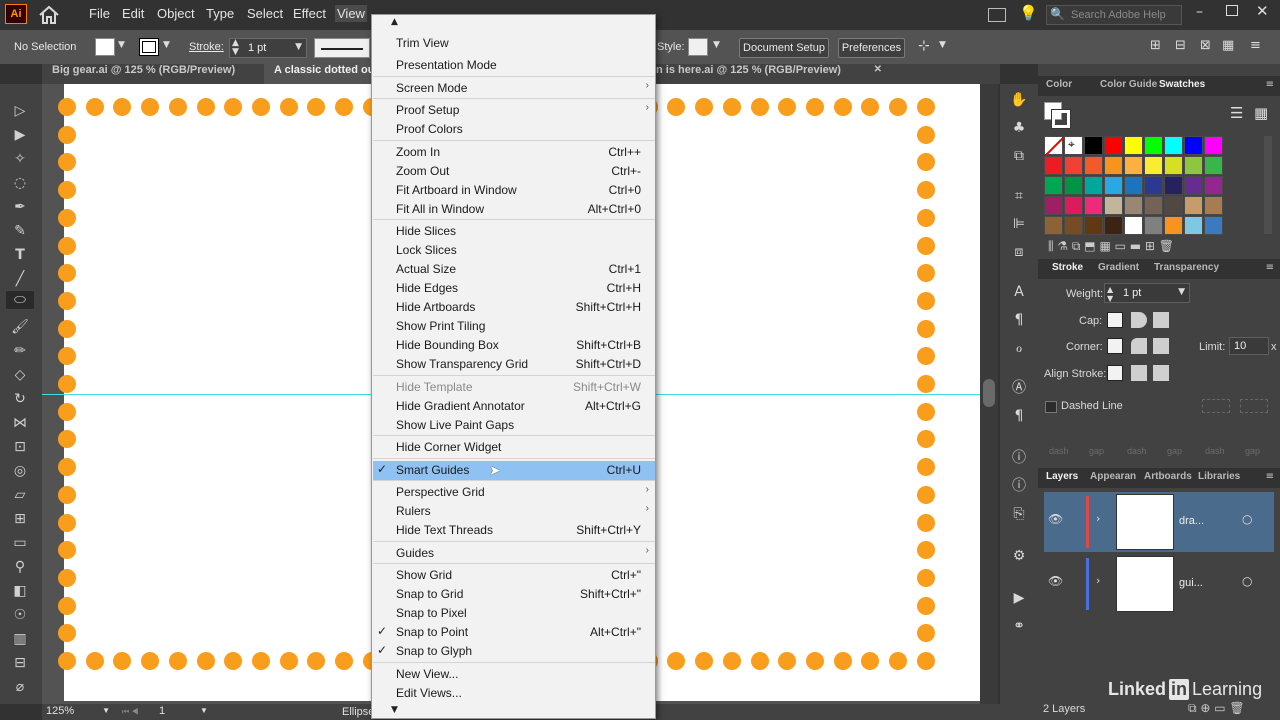  Describe the element at coordinates (1247, 519) in the screenshot. I see `target-icon: ○` at that location.